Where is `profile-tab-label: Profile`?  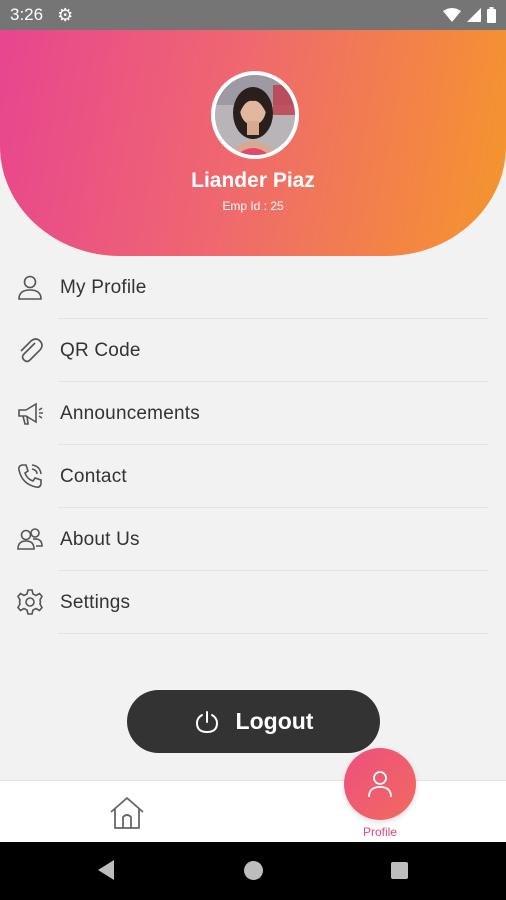 profile-tab-label: Profile is located at coordinates (380, 832).